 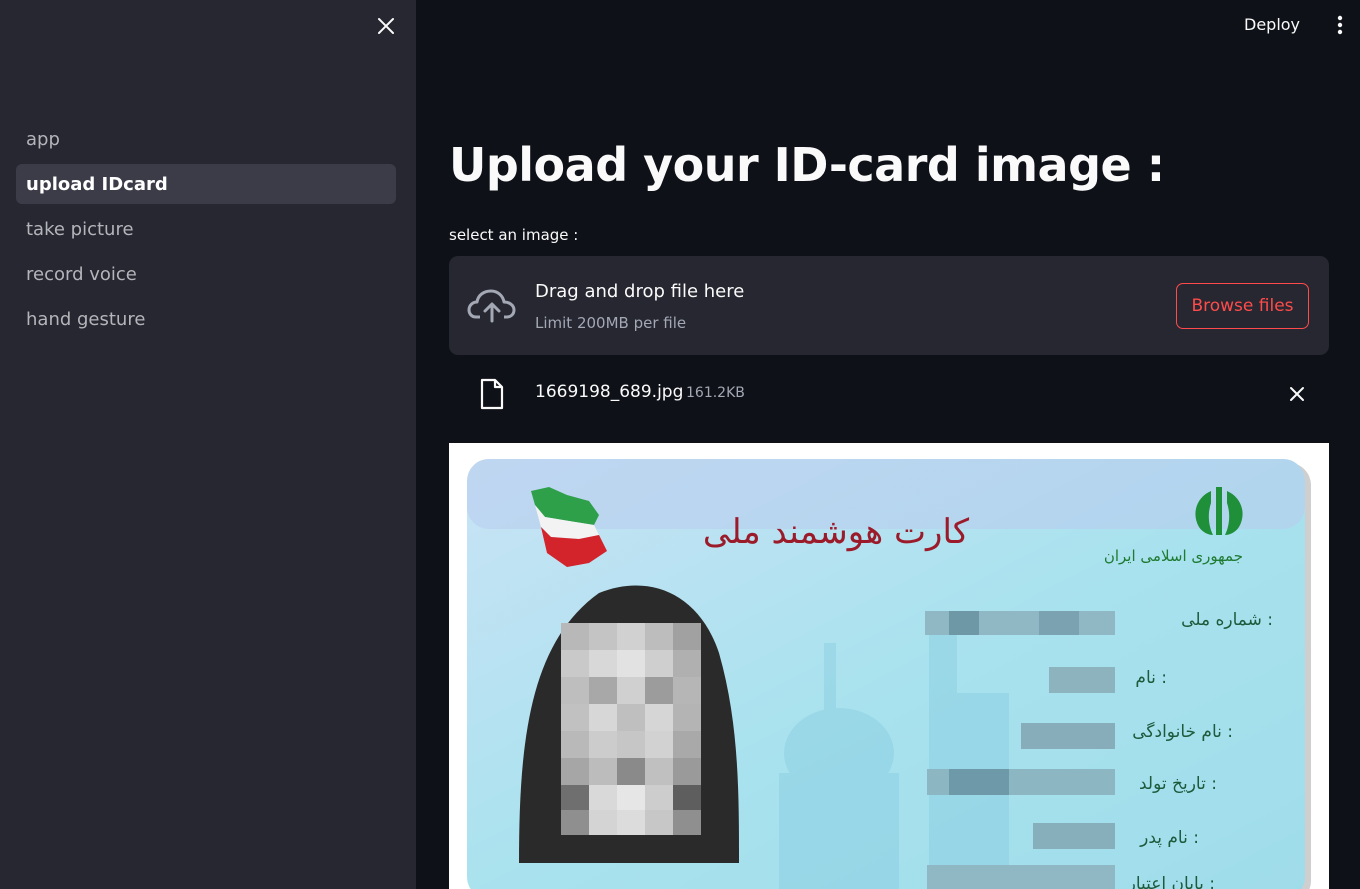 What do you see at coordinates (1272, 25) in the screenshot?
I see `deploy-button: Deploy` at bounding box center [1272, 25].